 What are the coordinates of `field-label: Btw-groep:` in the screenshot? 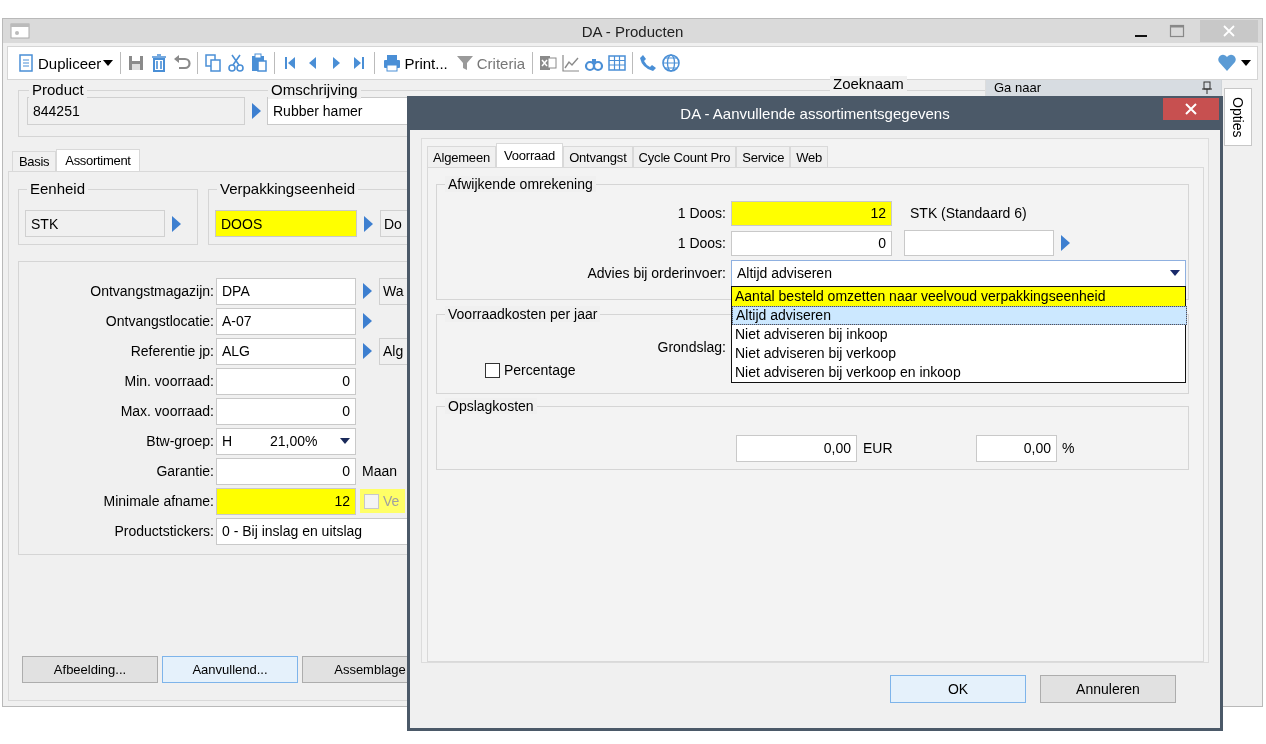 It's located at (180, 441).